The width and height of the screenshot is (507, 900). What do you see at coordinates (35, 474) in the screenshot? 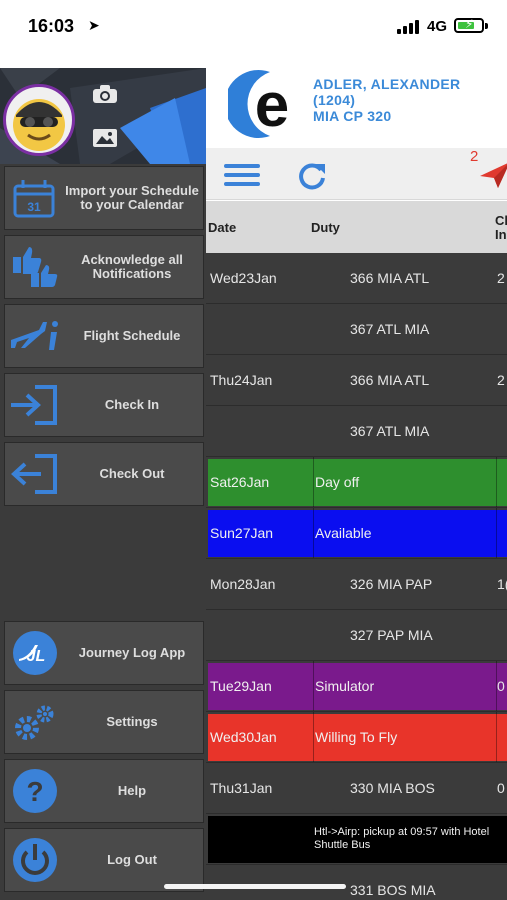
I see `sign-out-icon` at bounding box center [35, 474].